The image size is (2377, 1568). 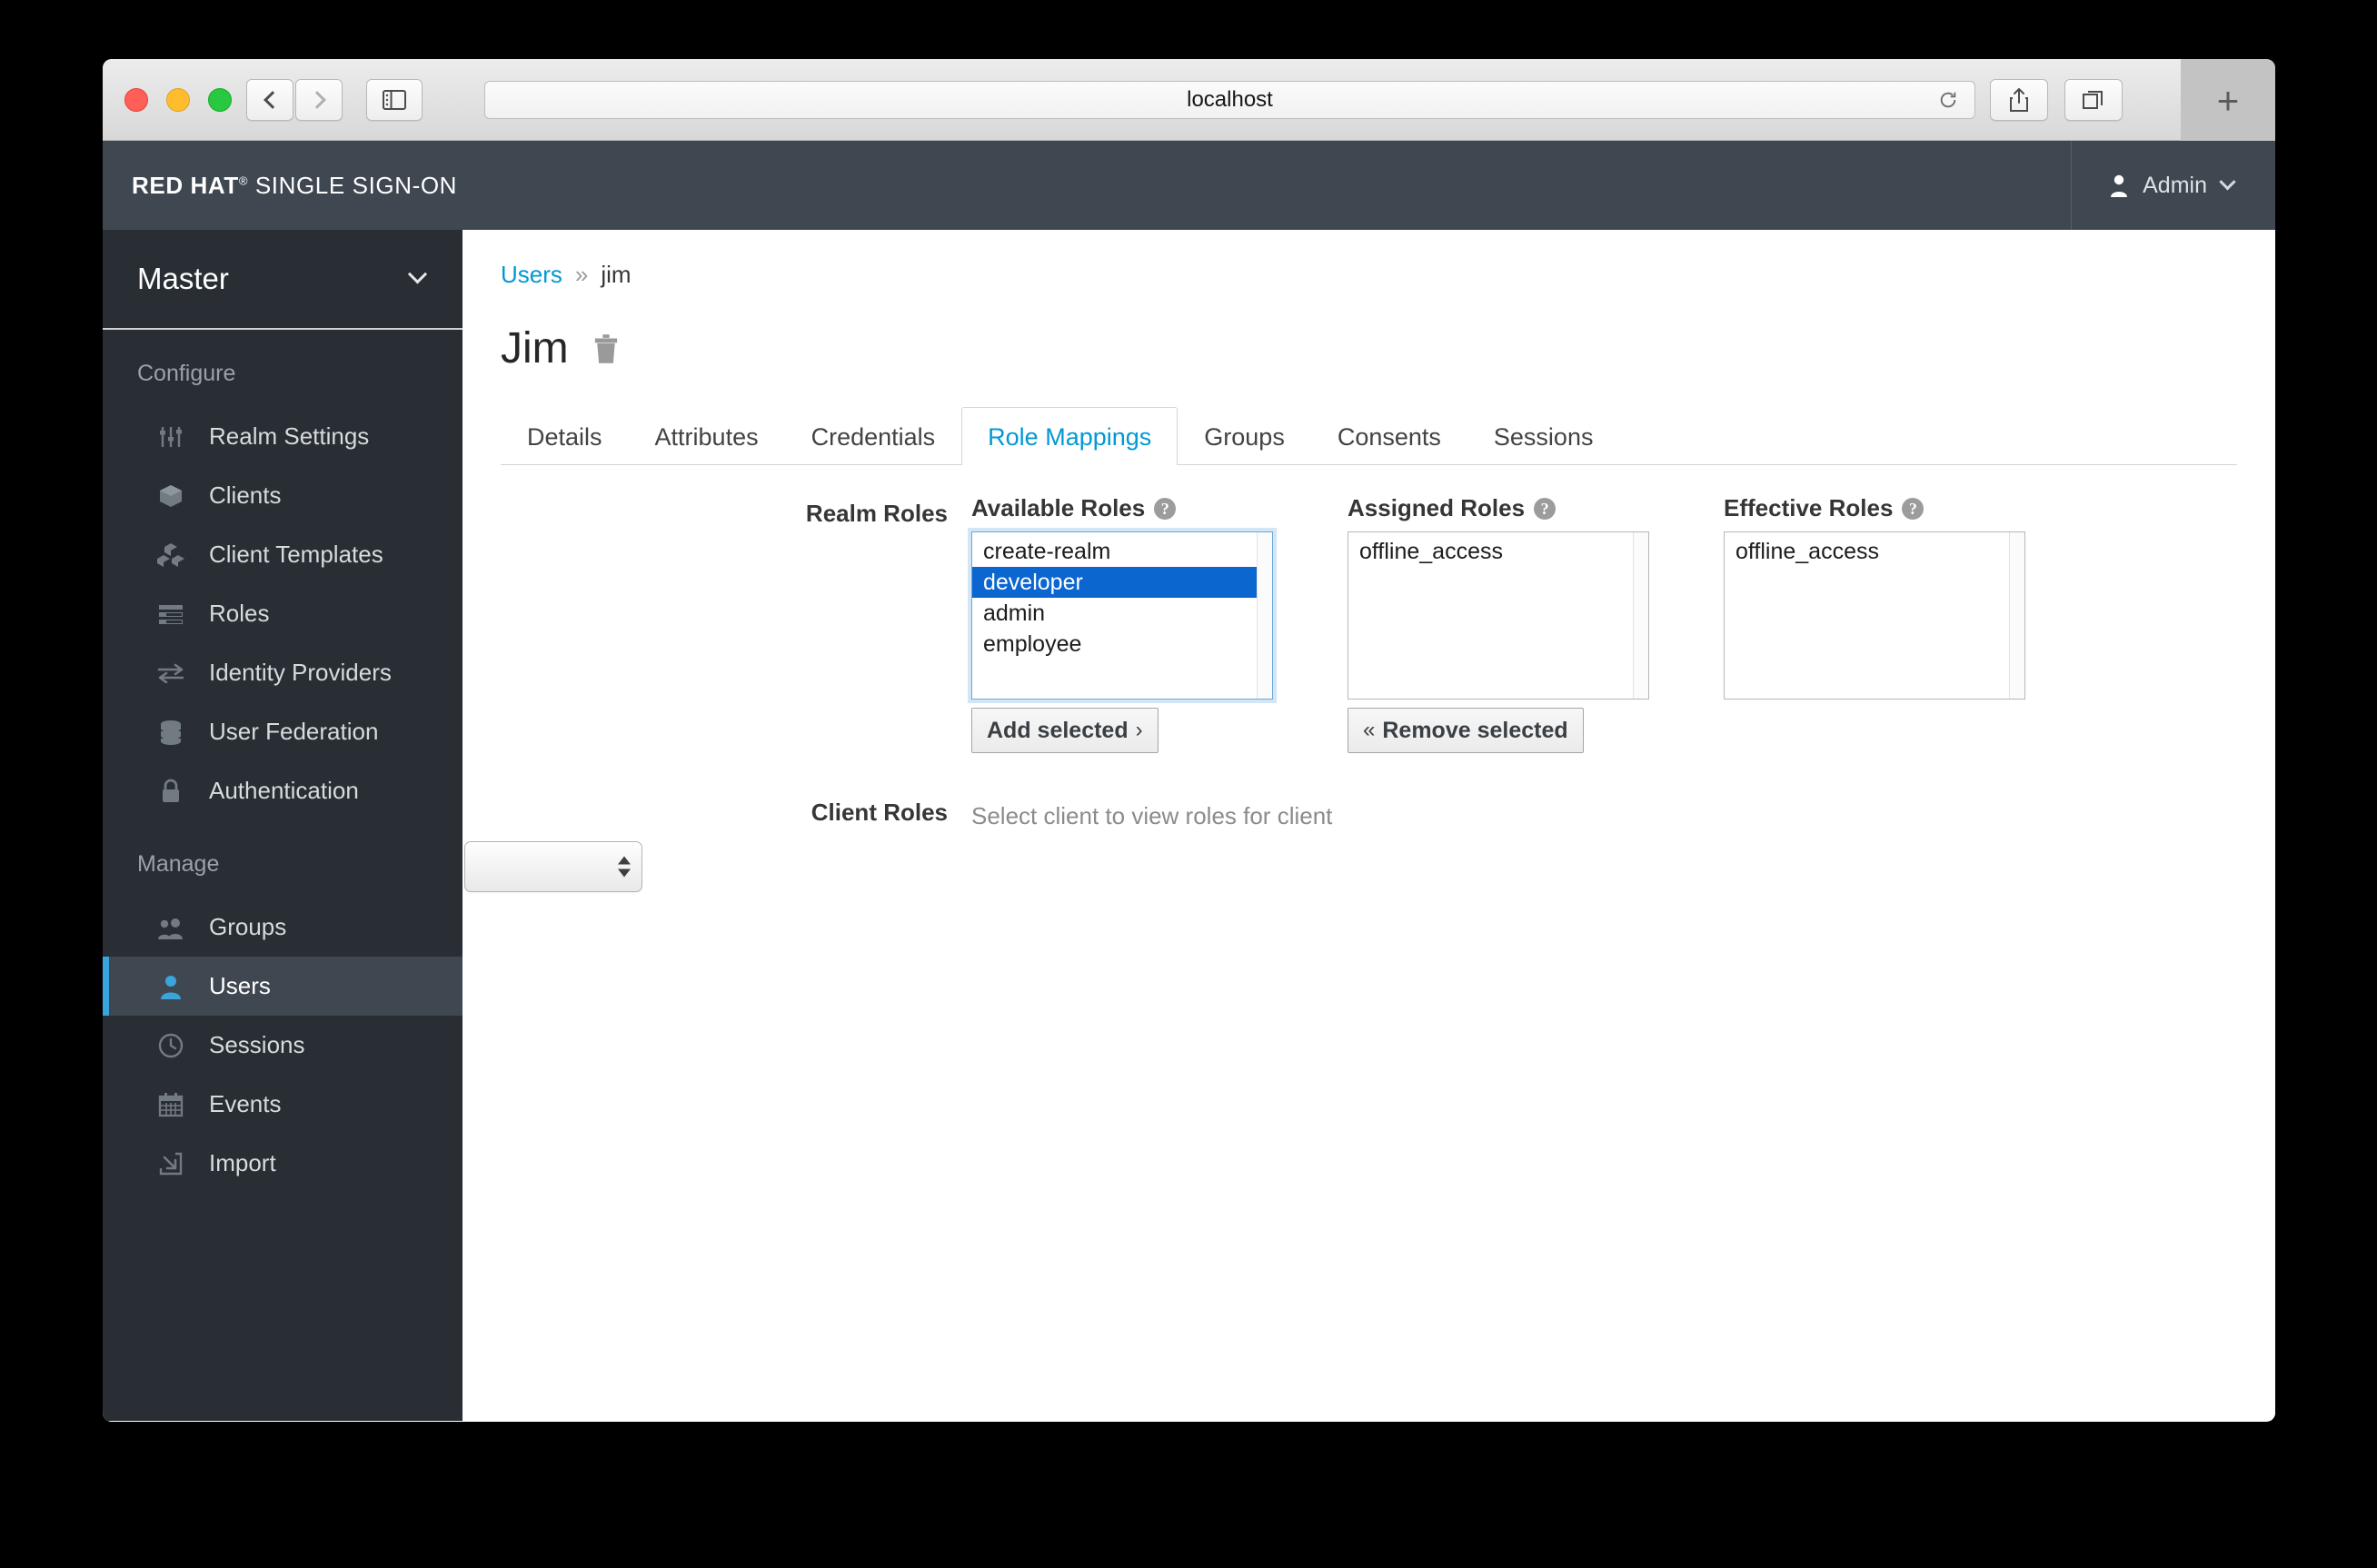 I want to click on page-title: Jim, so click(x=535, y=348).